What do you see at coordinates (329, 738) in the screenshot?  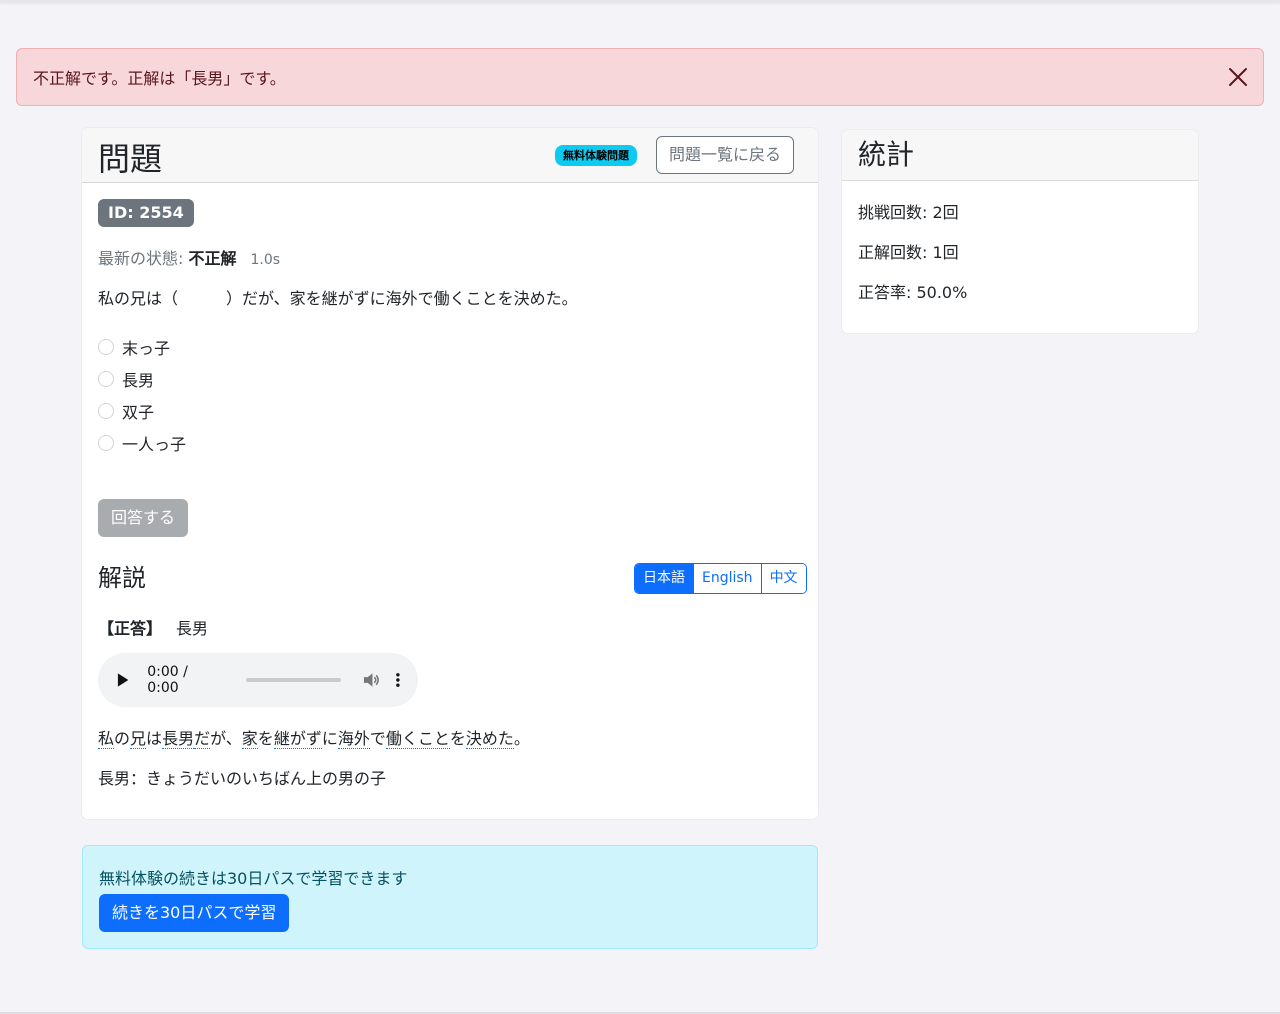 I see `word-plain: に` at bounding box center [329, 738].